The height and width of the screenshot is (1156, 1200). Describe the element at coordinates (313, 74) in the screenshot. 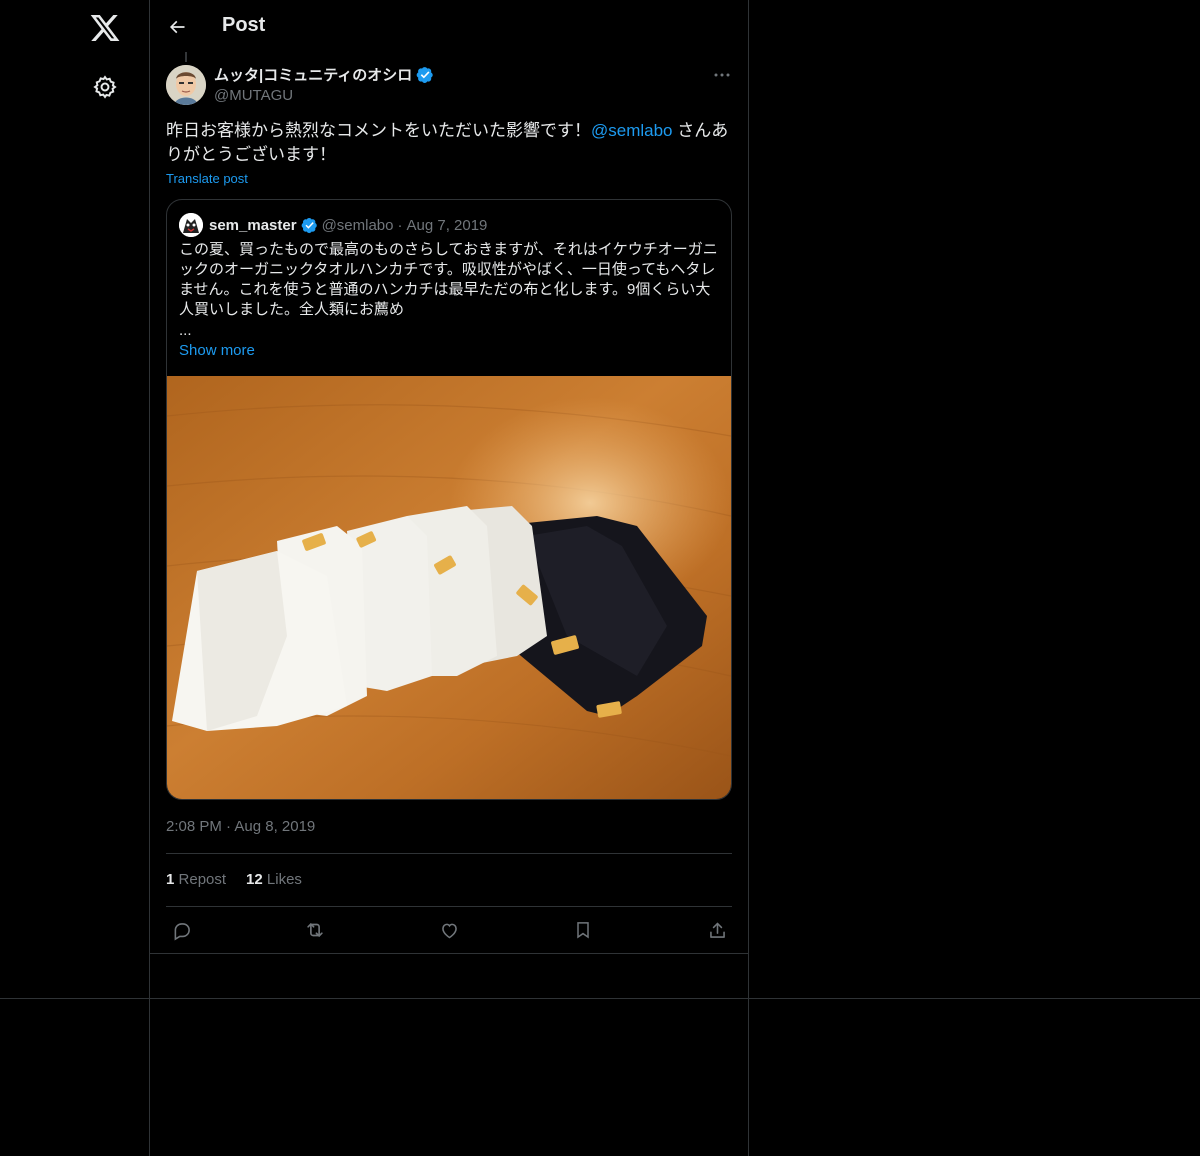

I see `author-name: ムッタ|コミュニティのオシロ` at that location.